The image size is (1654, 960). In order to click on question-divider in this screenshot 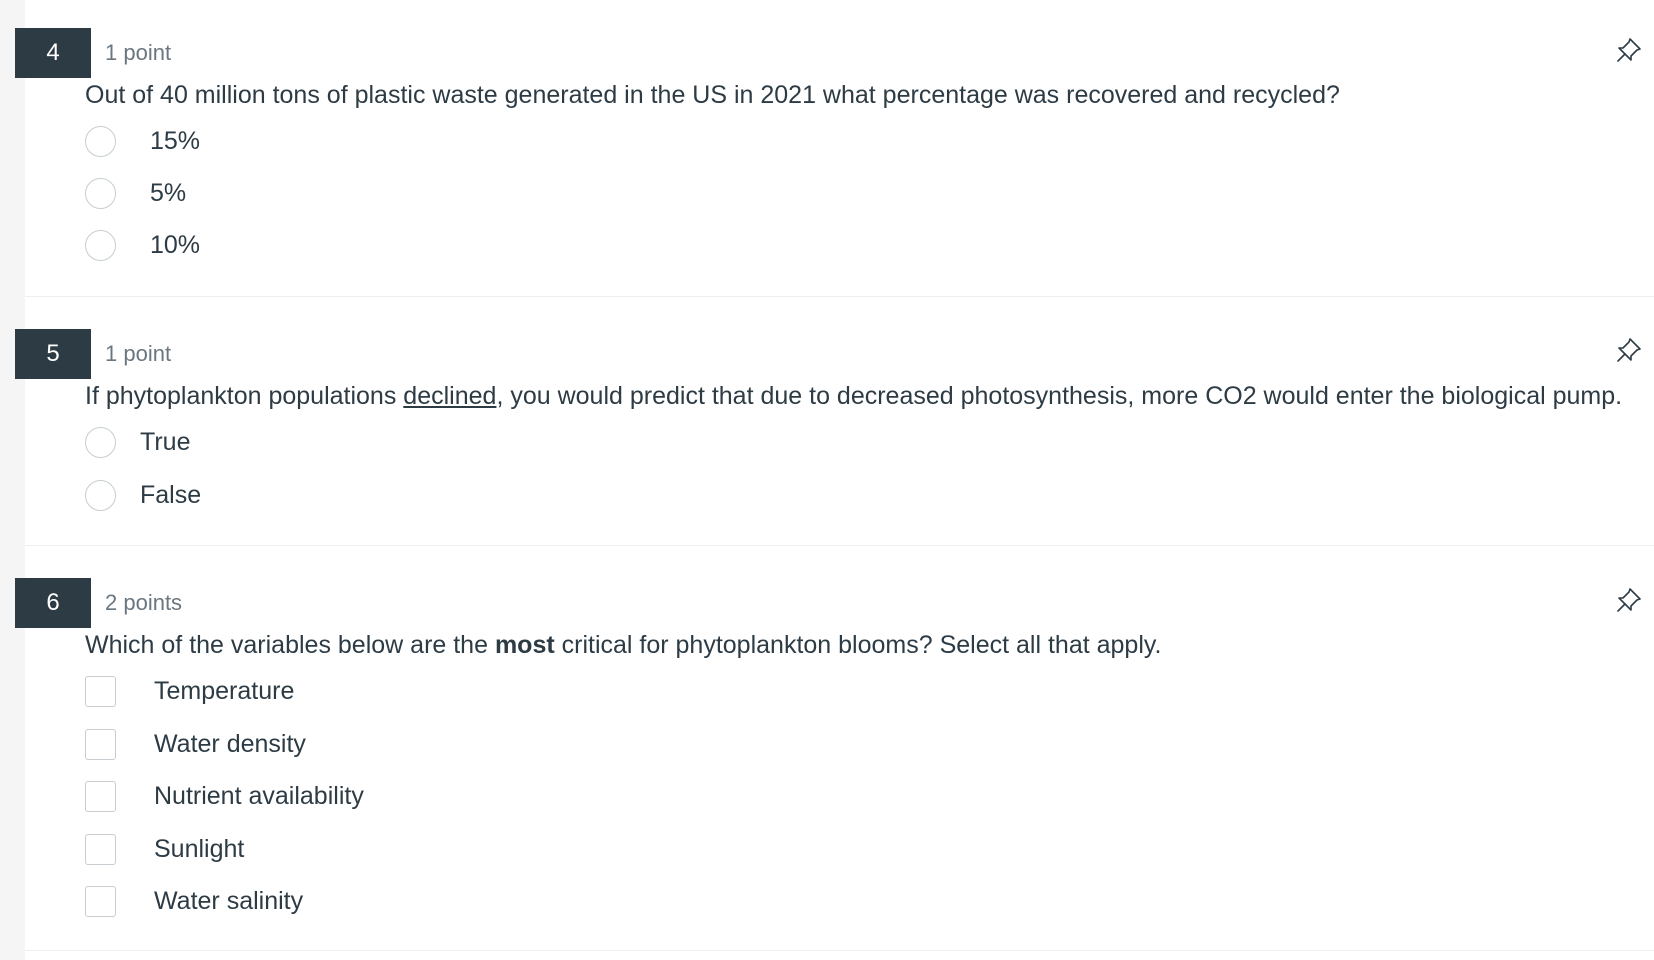, I will do `click(839, 950)`.